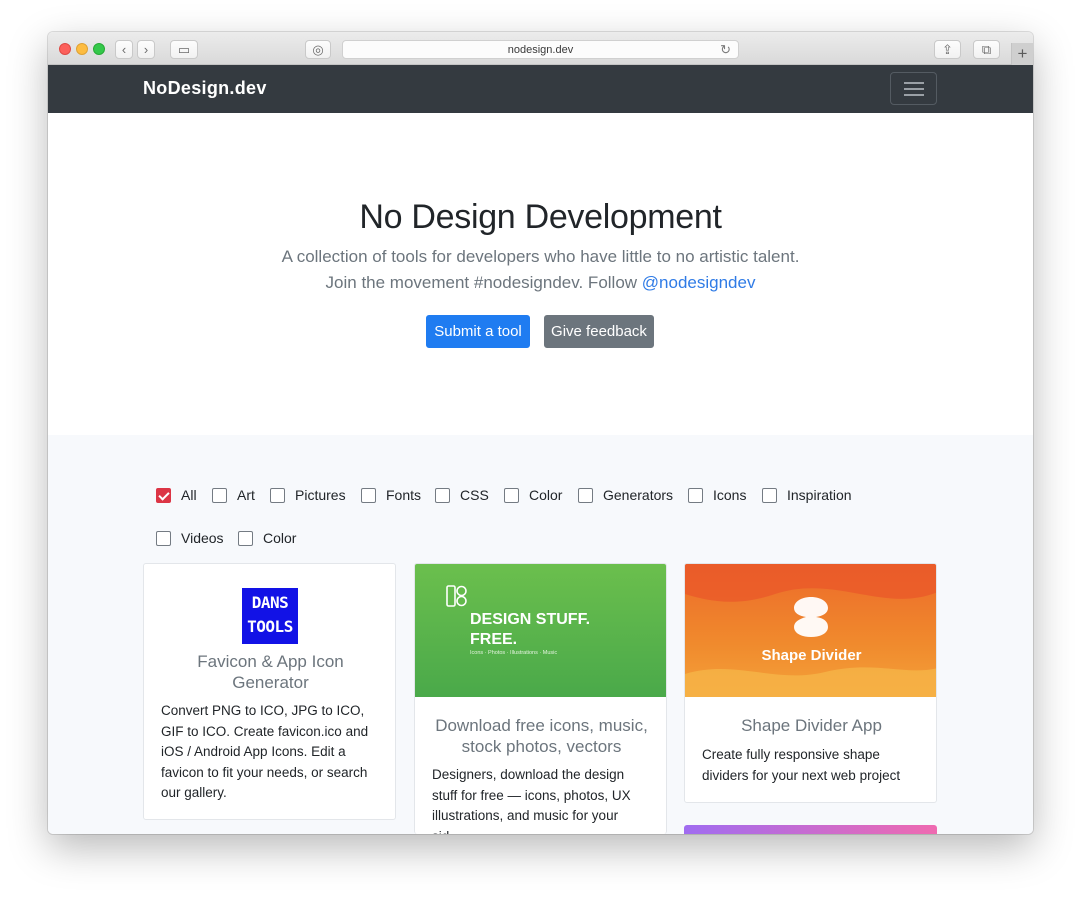 The image size is (1080, 897). I want to click on shape-divider-logo-icon, so click(811, 617).